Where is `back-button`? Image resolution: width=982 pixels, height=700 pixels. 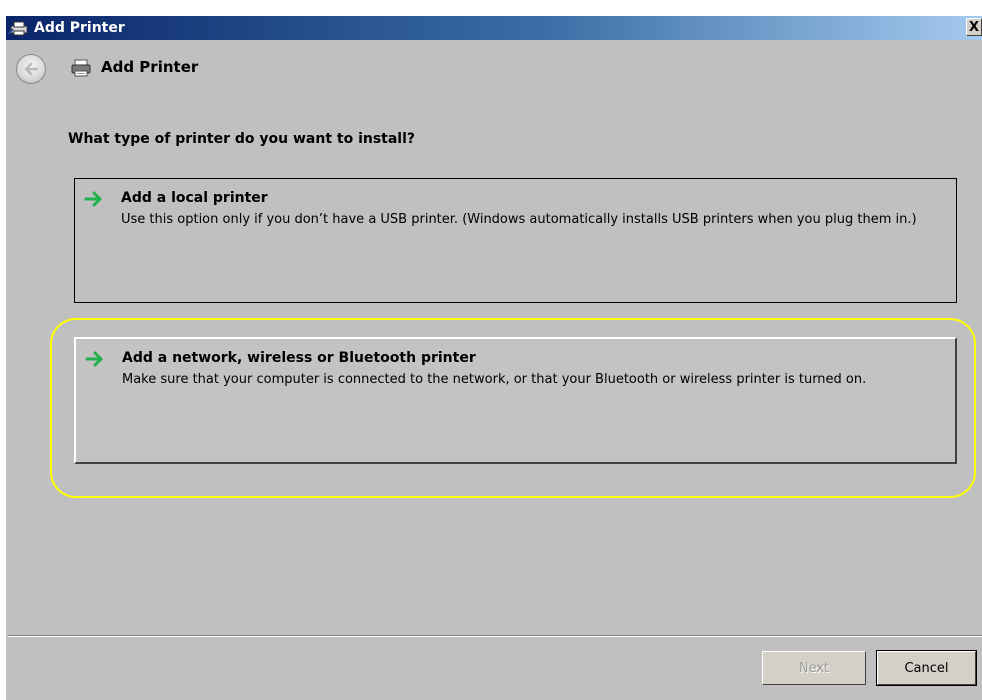
back-button is located at coordinates (31, 69).